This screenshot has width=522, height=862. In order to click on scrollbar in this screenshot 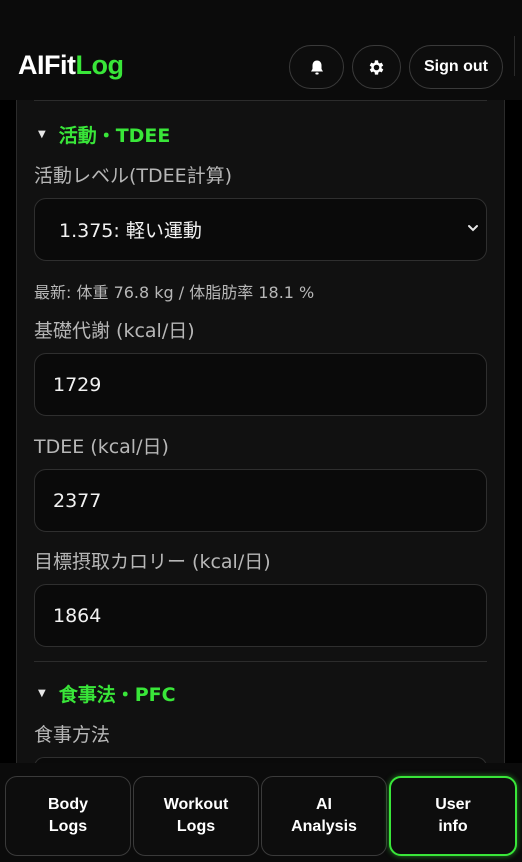, I will do `click(518, 56)`.